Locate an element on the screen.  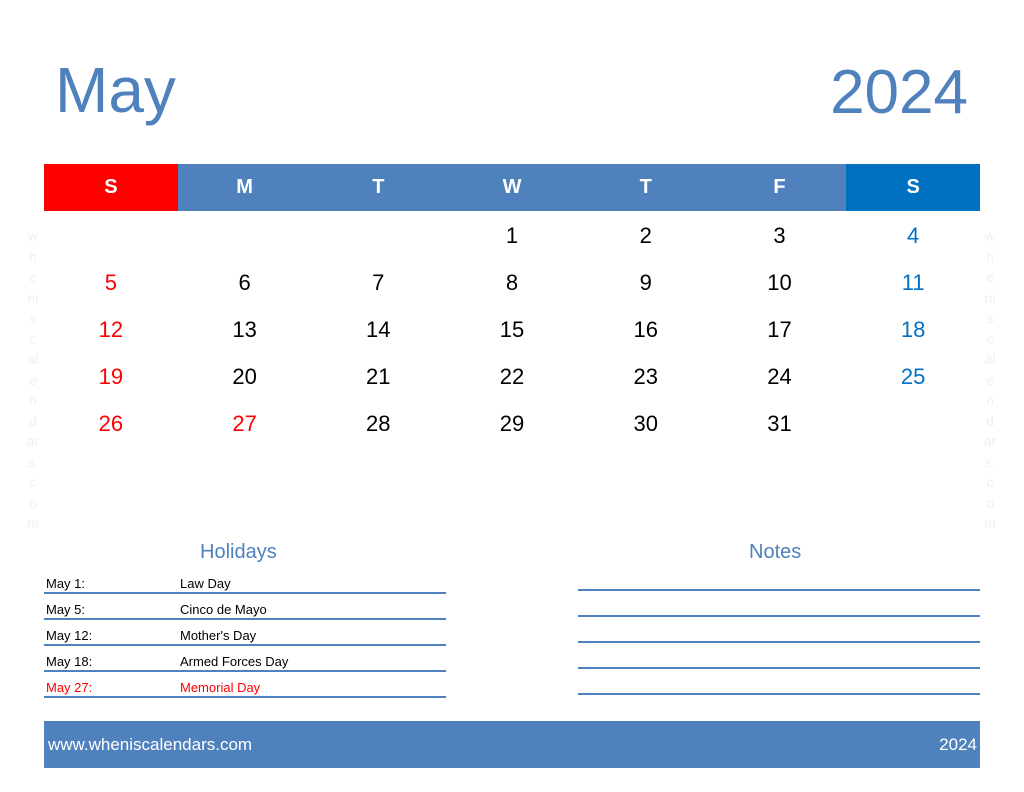
watermark-left: w h e ni s c al e n d ar s. c o m is located at coordinates (33, 380).